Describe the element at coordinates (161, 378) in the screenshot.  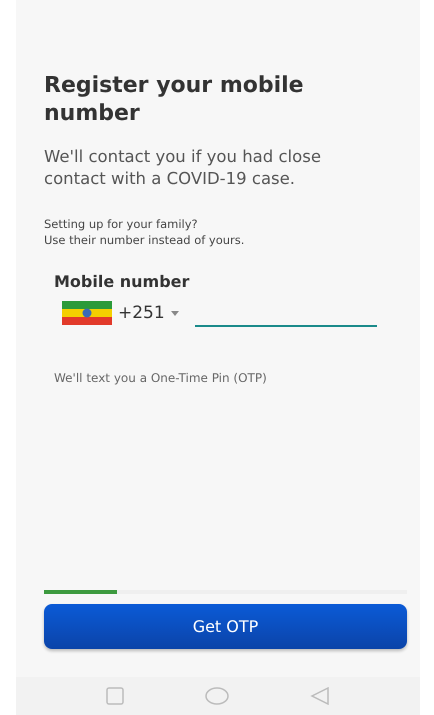
I see `otp-note: We'll text you a One-Time Pin (OTP)` at that location.